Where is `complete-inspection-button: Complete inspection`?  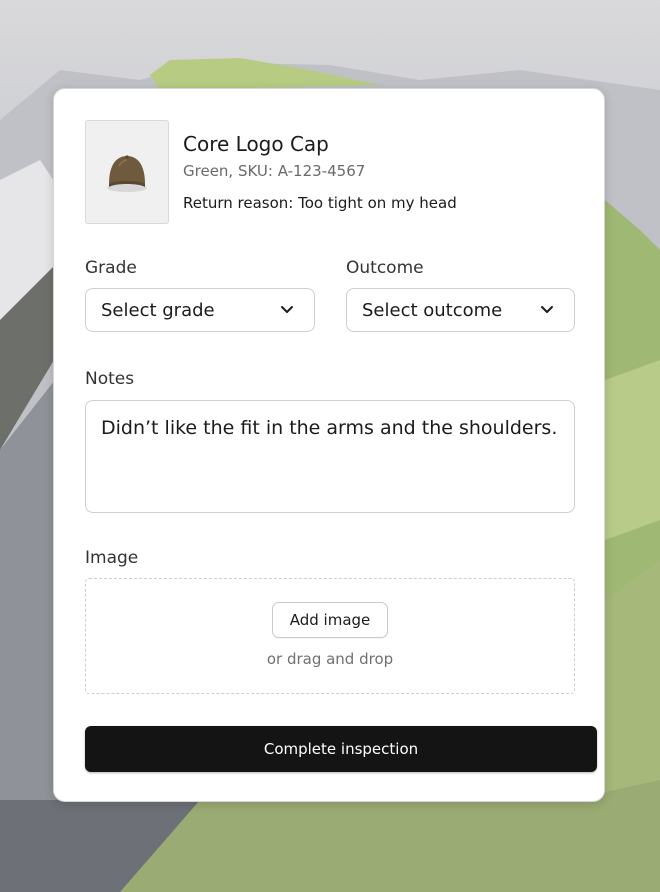
complete-inspection-button: Complete inspection is located at coordinates (341, 749).